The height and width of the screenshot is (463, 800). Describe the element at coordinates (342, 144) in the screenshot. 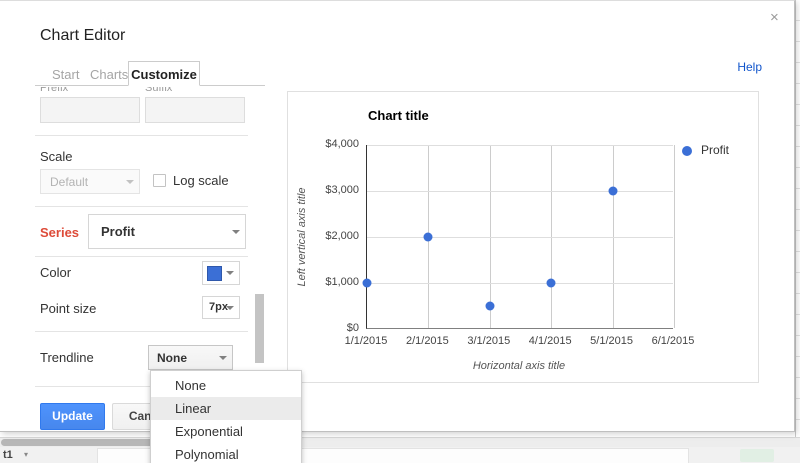

I see `y-tick-label: $4,000` at that location.